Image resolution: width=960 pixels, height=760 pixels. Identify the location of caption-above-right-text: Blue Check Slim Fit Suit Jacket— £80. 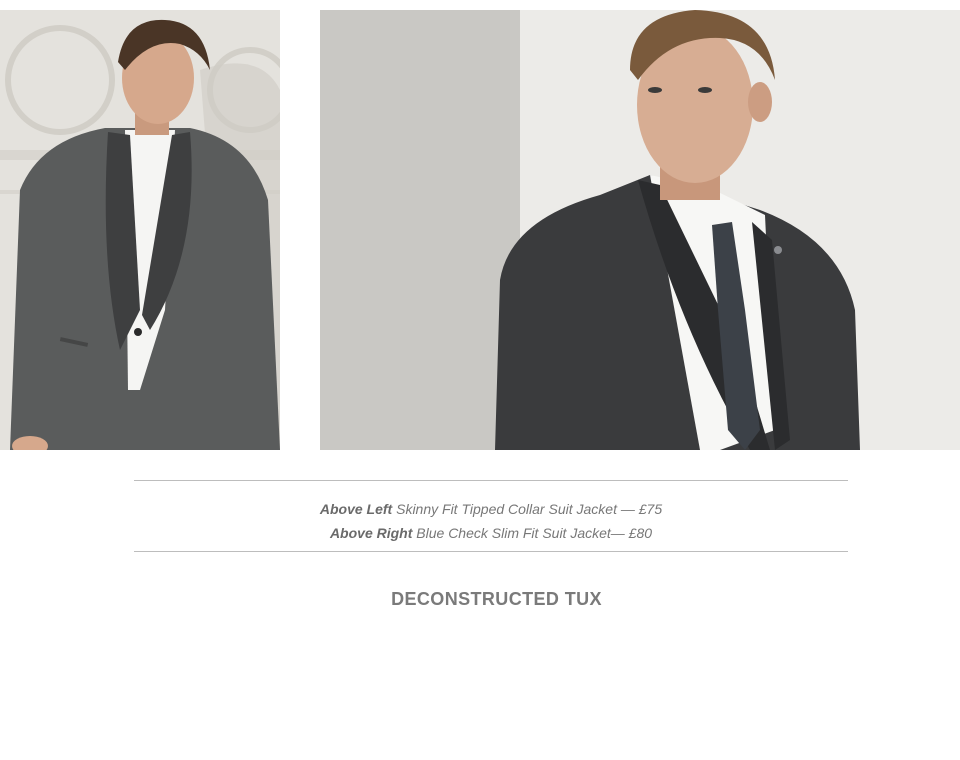
(532, 533).